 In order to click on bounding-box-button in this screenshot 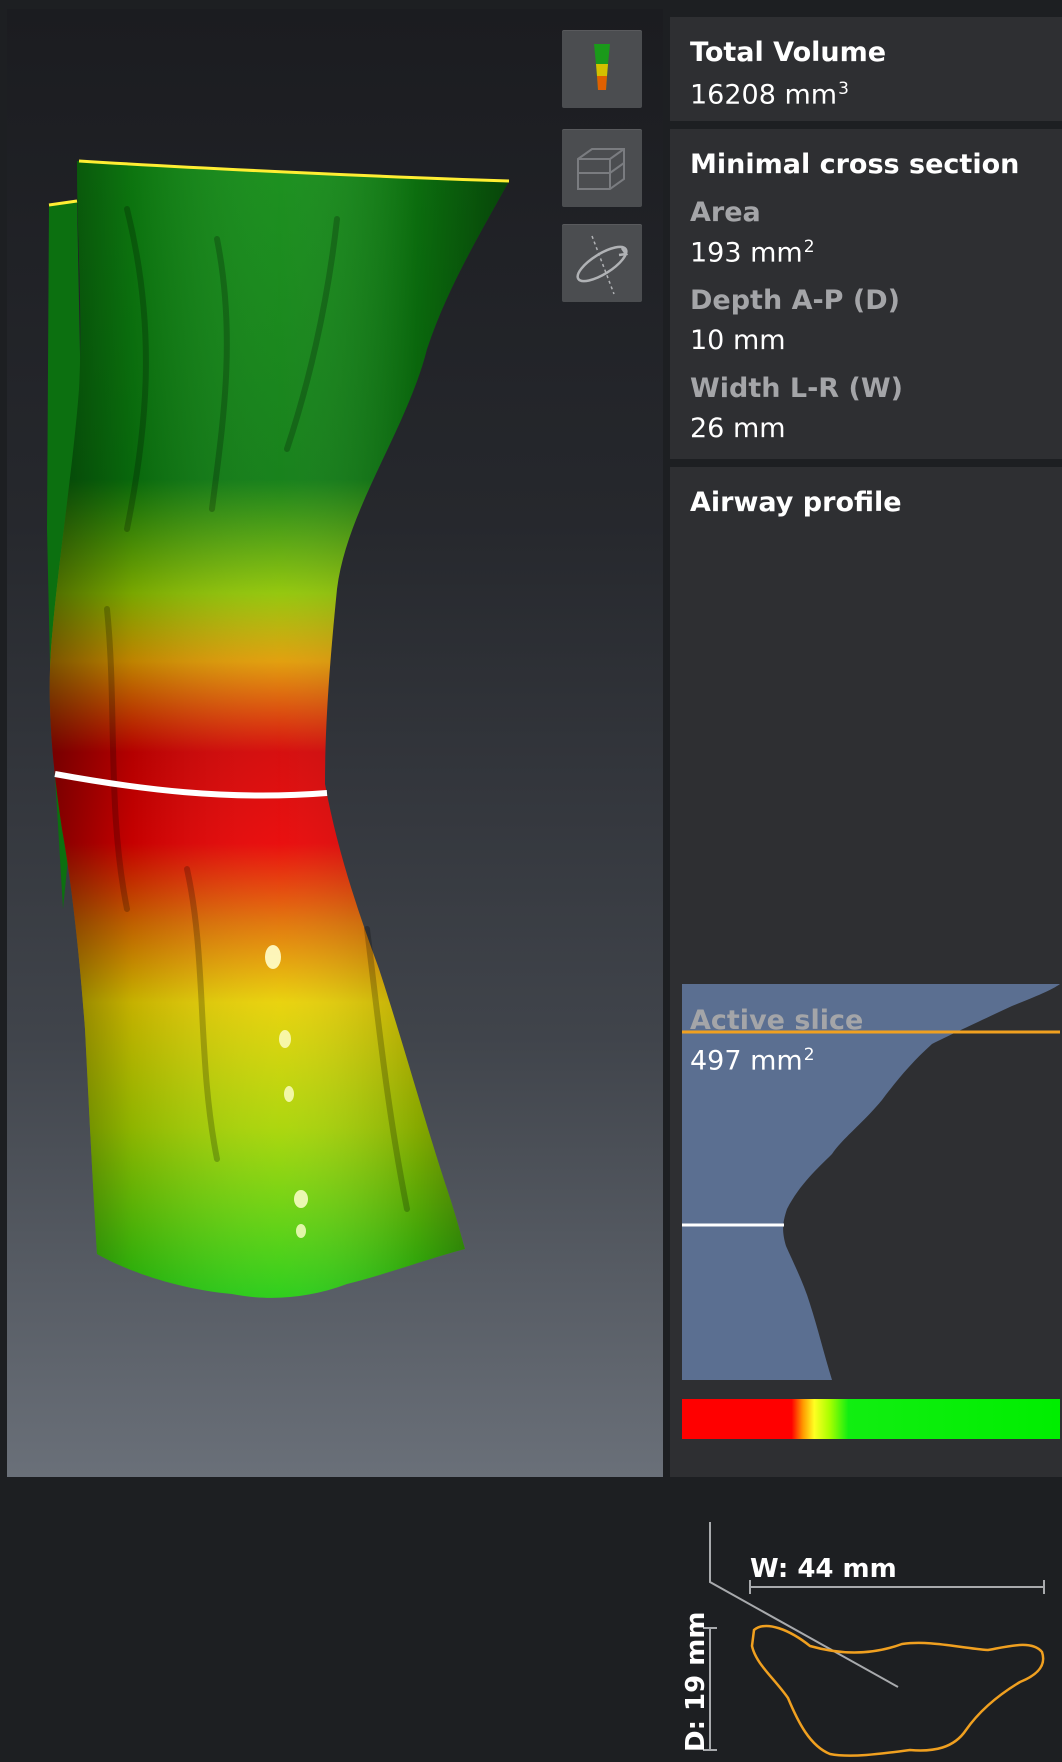, I will do `click(602, 168)`.